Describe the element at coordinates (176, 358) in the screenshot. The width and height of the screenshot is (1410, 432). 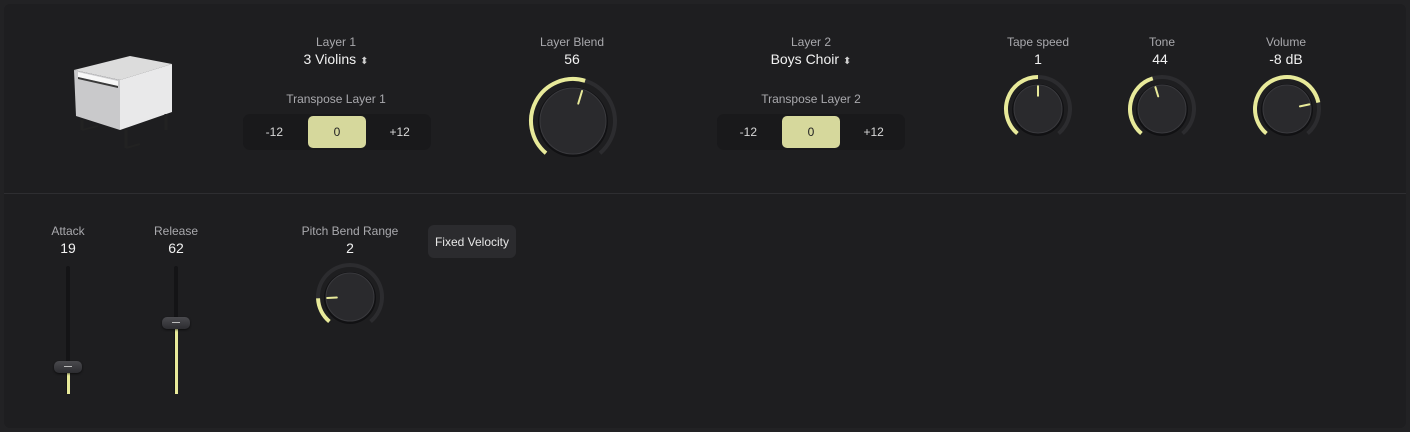
I see `slider-fill` at that location.